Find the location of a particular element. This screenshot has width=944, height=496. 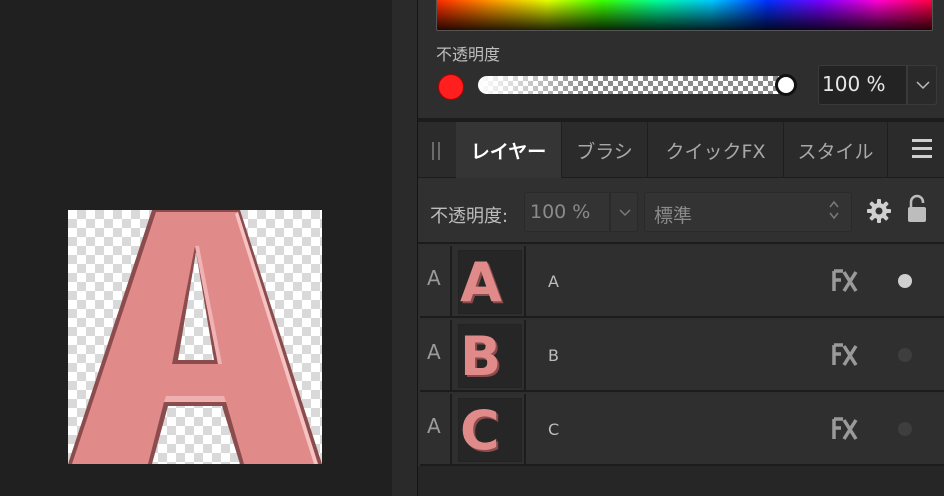

tab-styles: スタイル is located at coordinates (836, 150).